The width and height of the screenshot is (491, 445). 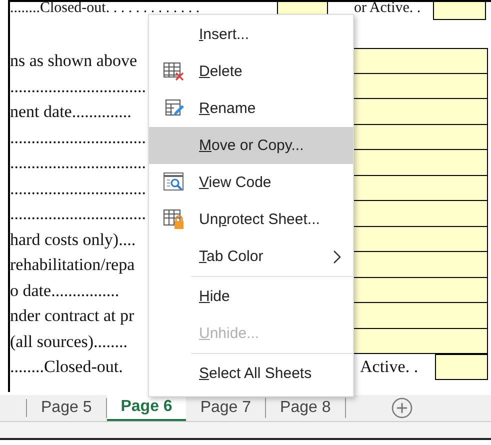 What do you see at coordinates (251, 256) in the screenshot?
I see `menu-item: Tab Color` at bounding box center [251, 256].